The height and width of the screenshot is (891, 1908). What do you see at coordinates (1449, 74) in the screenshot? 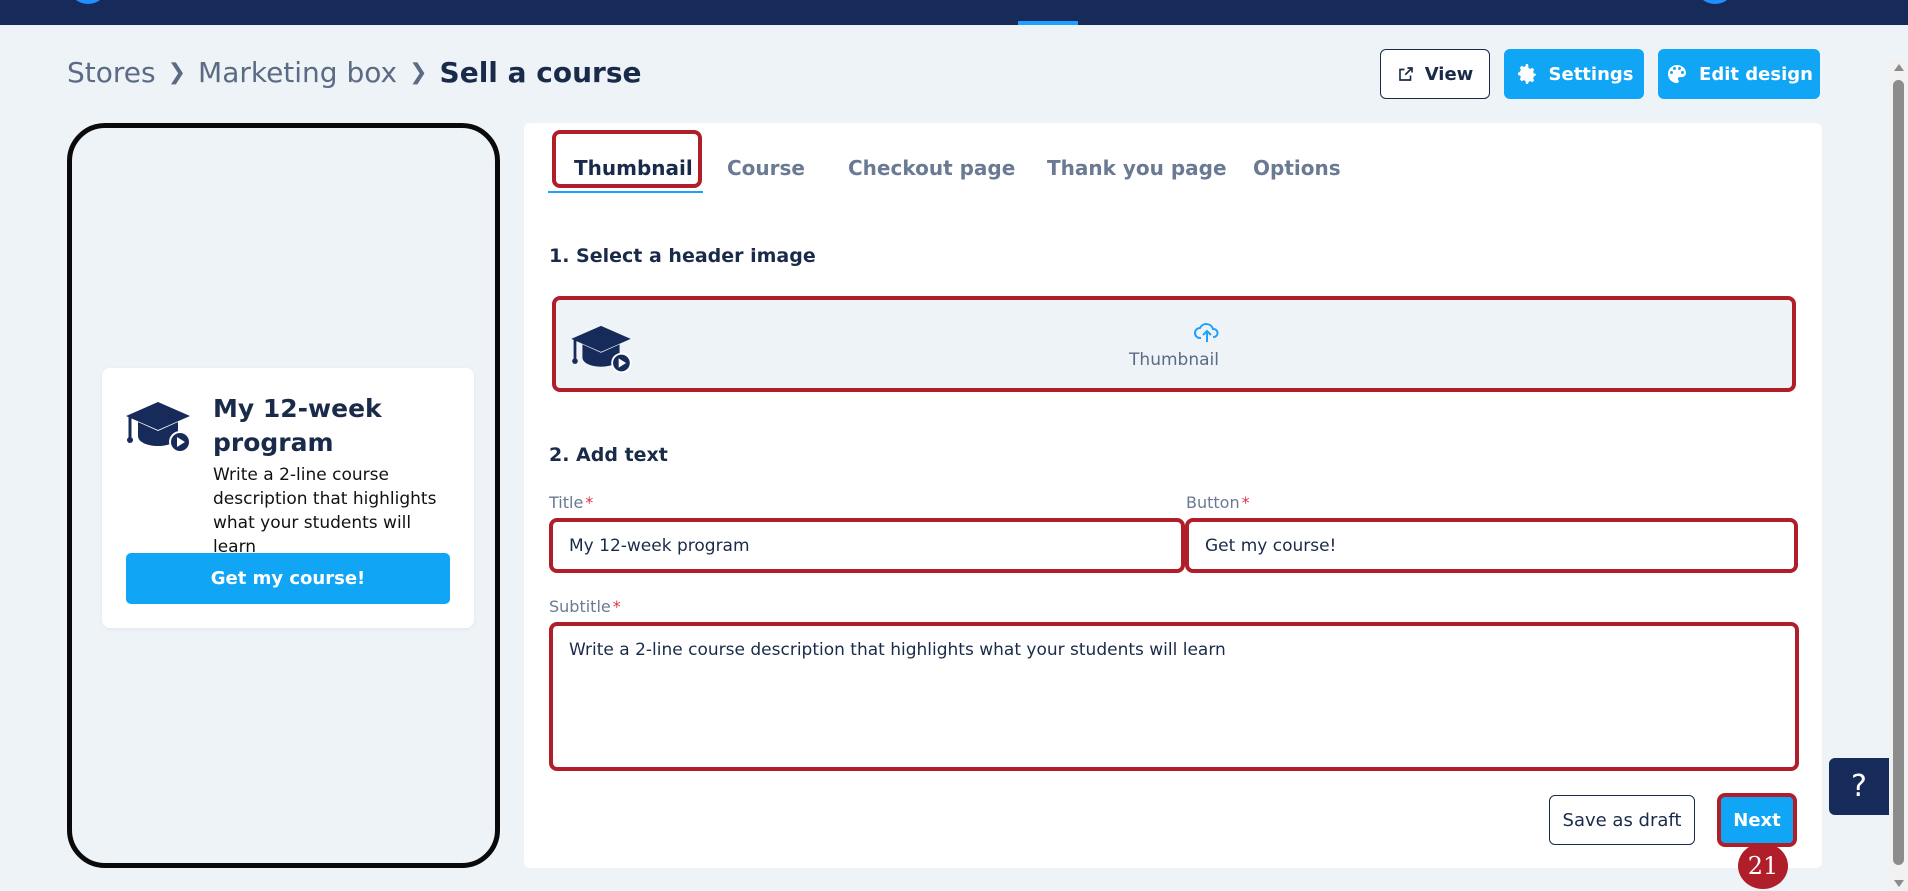
I see `view-button-label: View` at bounding box center [1449, 74].